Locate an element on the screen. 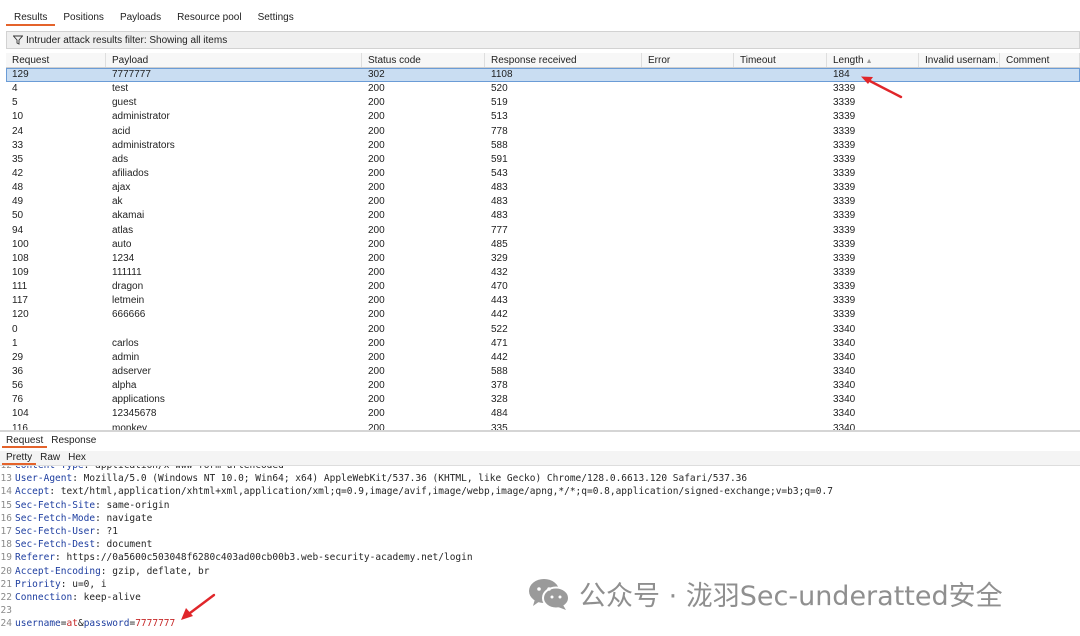 This screenshot has width=1080, height=636. table-row: 120 666666 200 442 3339 is located at coordinates (543, 315).